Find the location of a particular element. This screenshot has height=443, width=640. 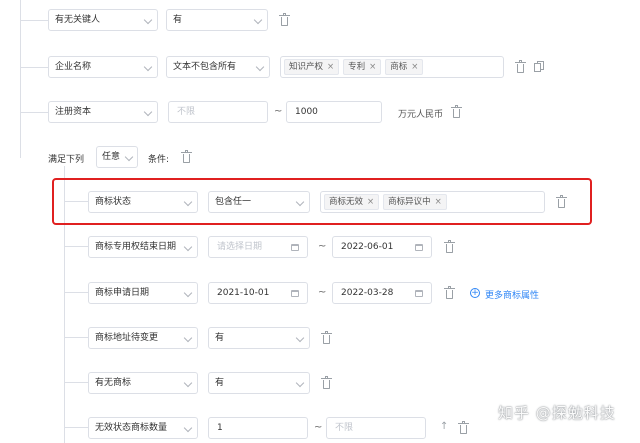

more-attributes-link: 更多商标属性 is located at coordinates (512, 294).